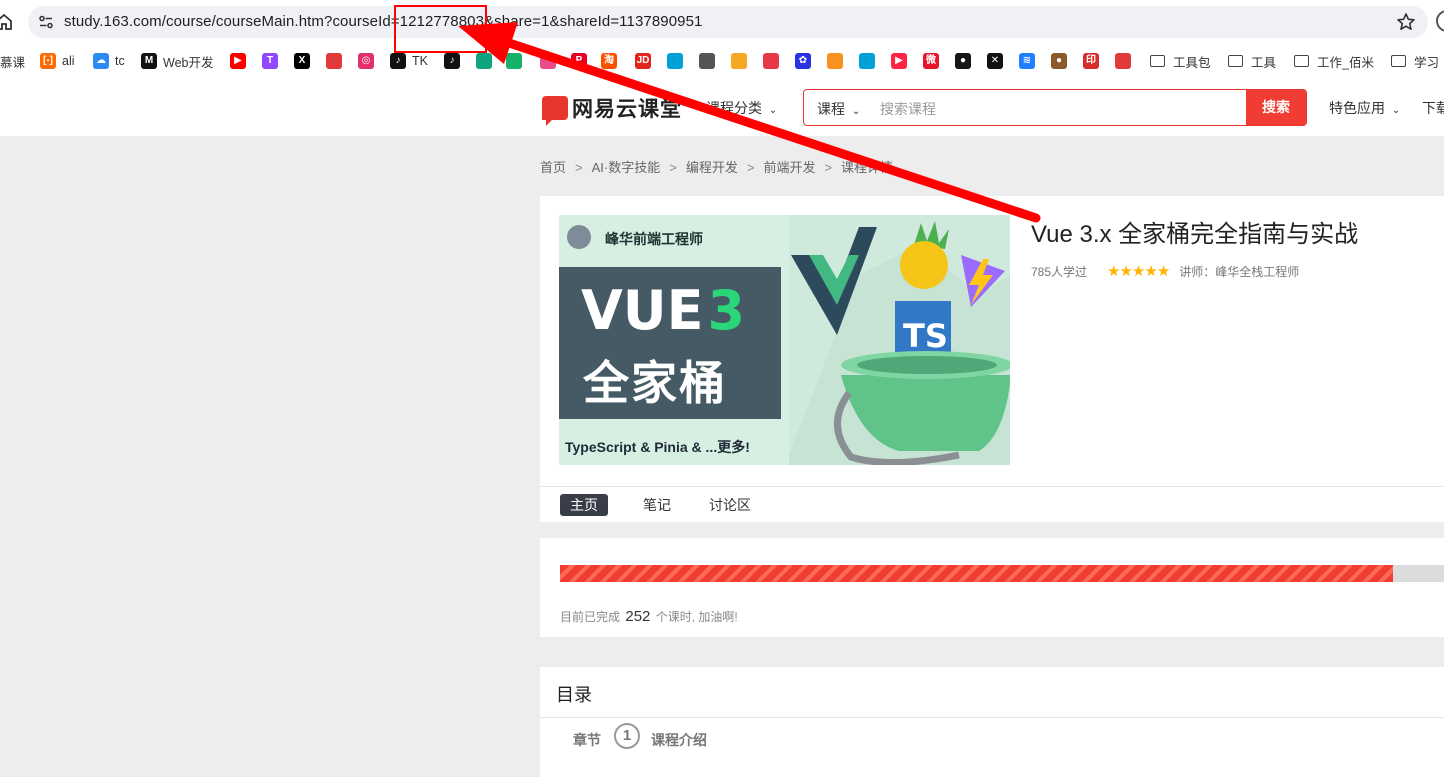 The image size is (1444, 777). I want to click on breadcrumb-ai: AI·数字技能, so click(626, 167).